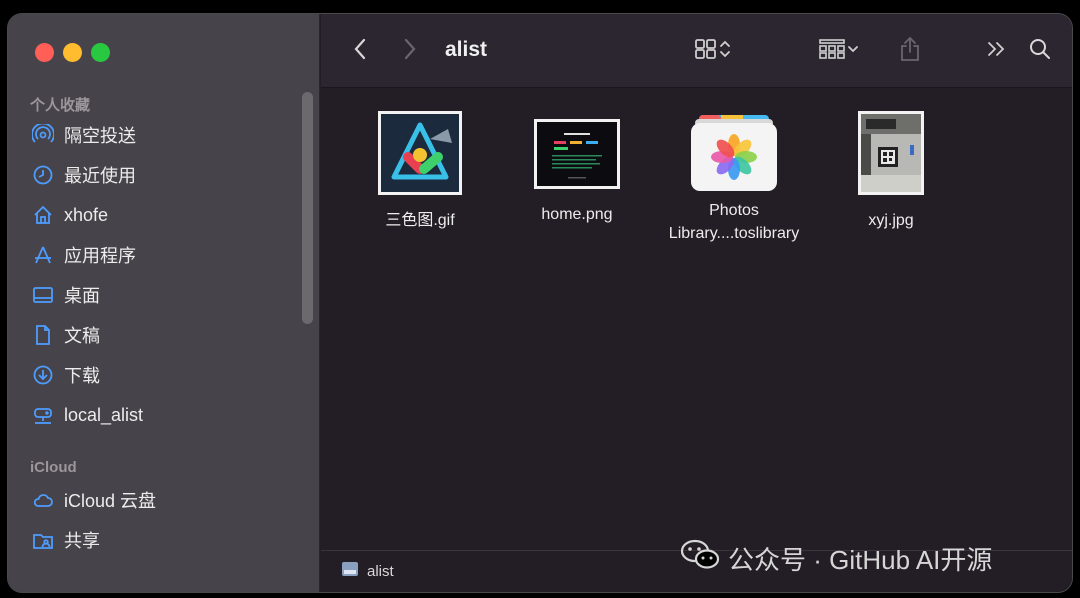  I want to click on photos-library-icon, so click(734, 153).